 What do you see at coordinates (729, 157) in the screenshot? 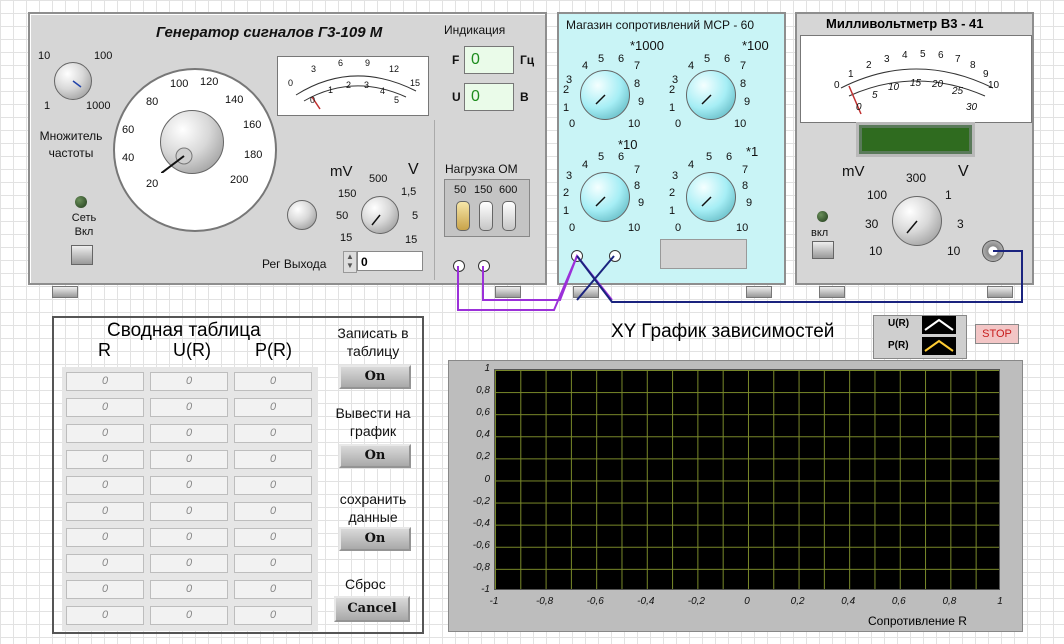
I see `decade-scale-label: 6` at bounding box center [729, 157].